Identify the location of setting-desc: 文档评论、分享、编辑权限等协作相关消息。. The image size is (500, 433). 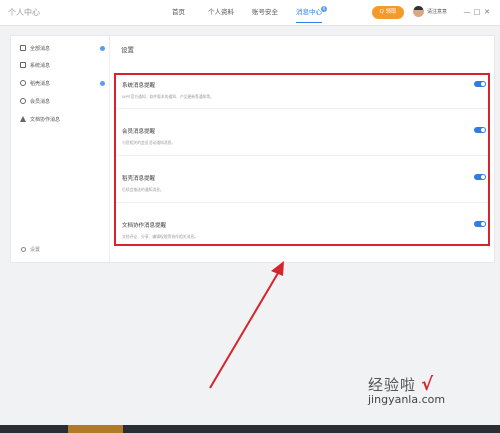
(160, 236).